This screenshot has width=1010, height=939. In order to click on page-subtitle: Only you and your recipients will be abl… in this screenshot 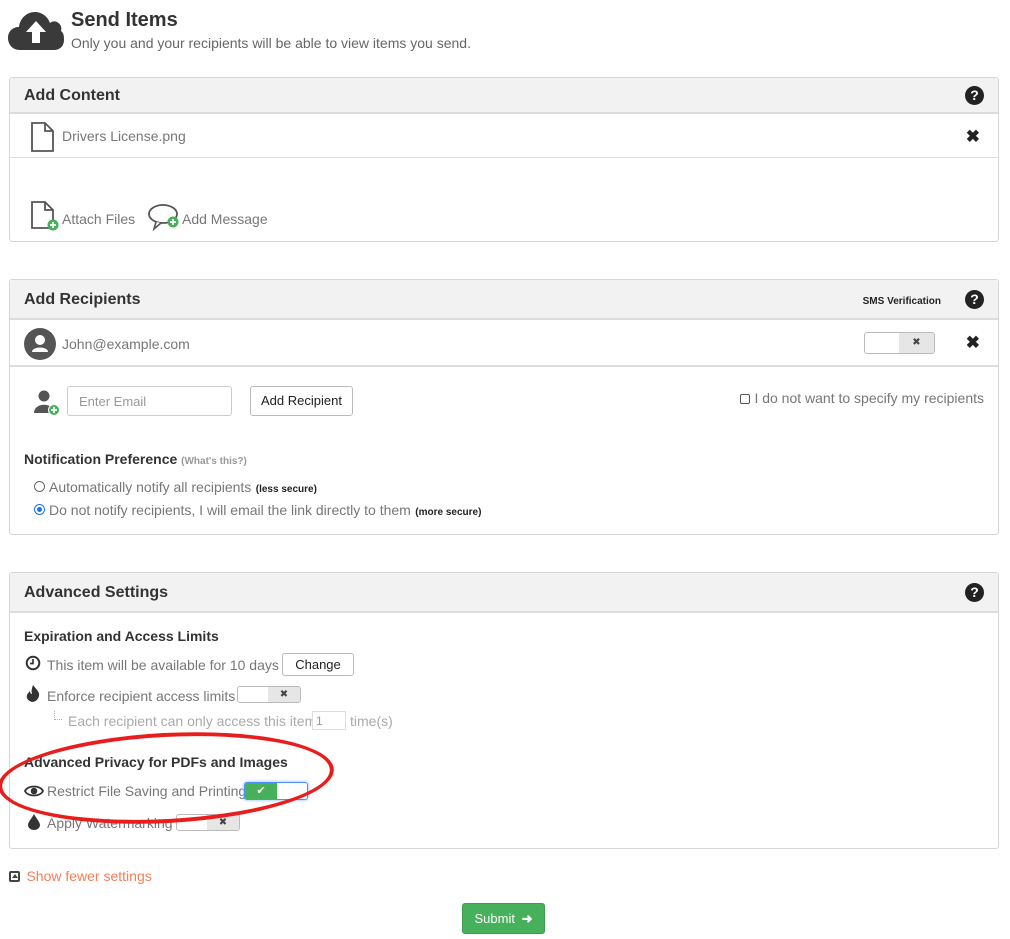, I will do `click(271, 43)`.